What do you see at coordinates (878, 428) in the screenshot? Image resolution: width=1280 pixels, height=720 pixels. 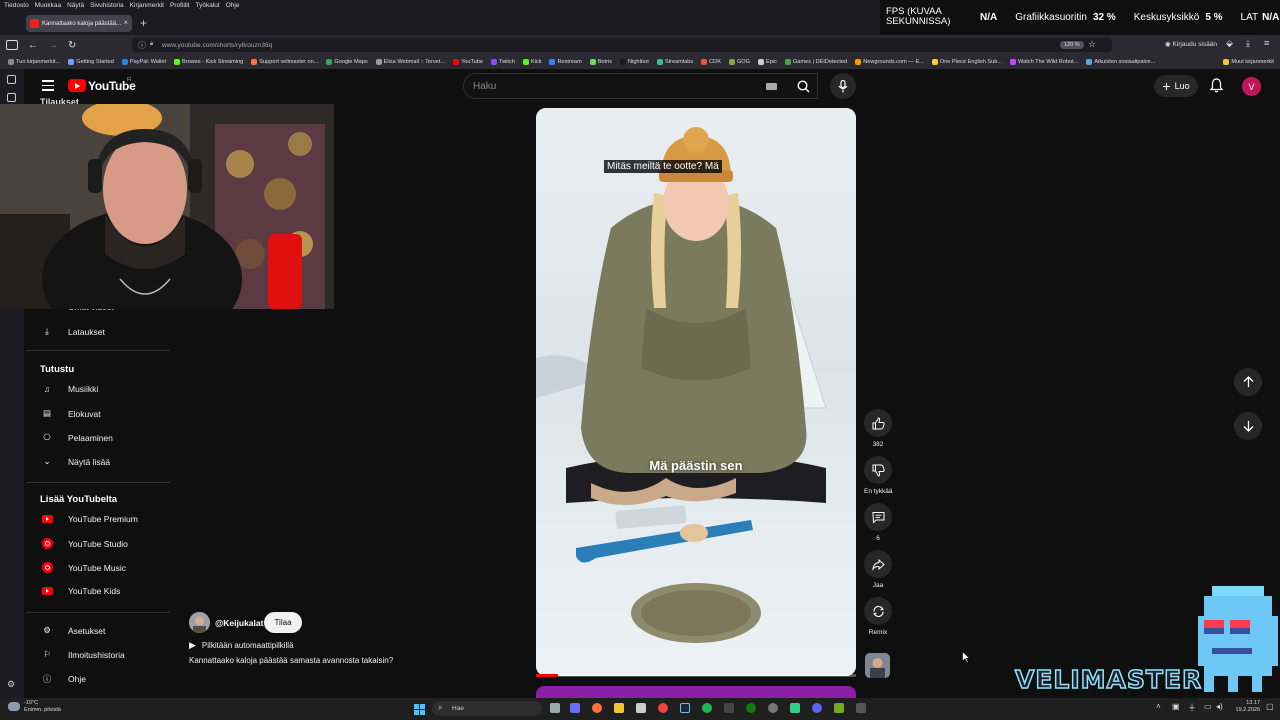 I see `like-button: 382` at bounding box center [878, 428].